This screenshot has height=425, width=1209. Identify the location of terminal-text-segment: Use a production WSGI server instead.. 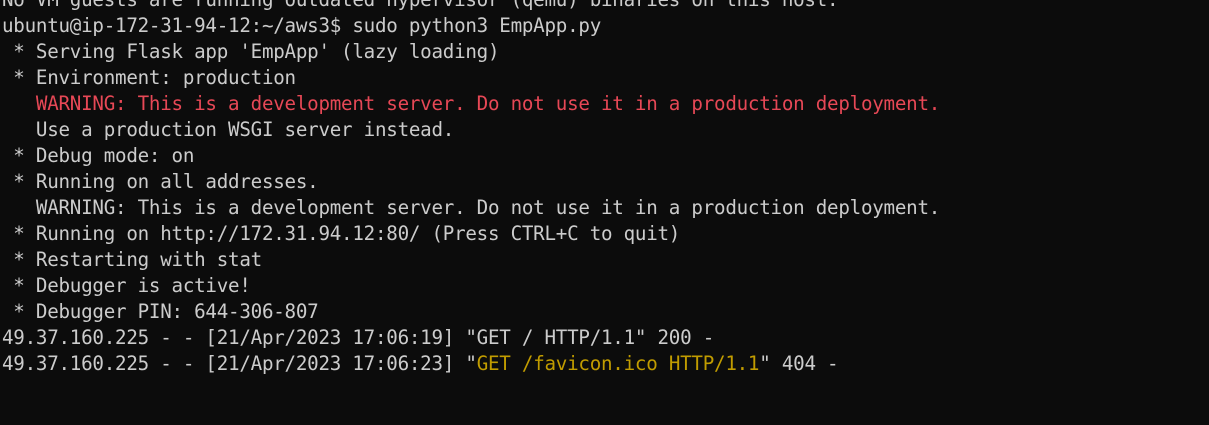
(228, 129).